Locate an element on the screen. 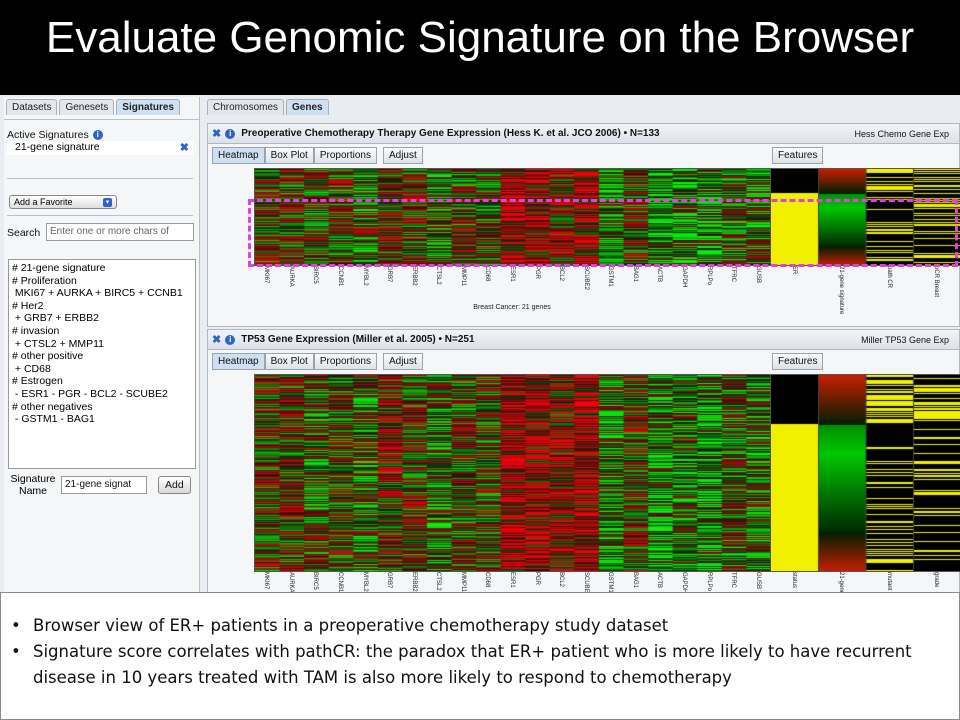  active-signatures-label: Active Signatures is located at coordinates (48, 135).